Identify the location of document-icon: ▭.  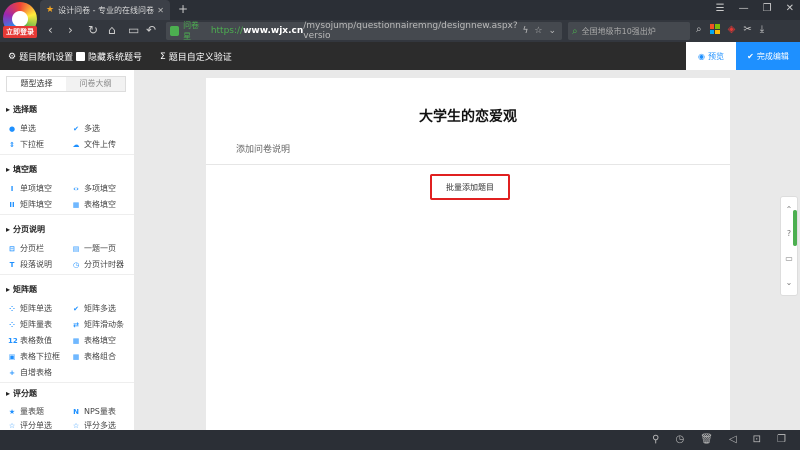
(133, 30).